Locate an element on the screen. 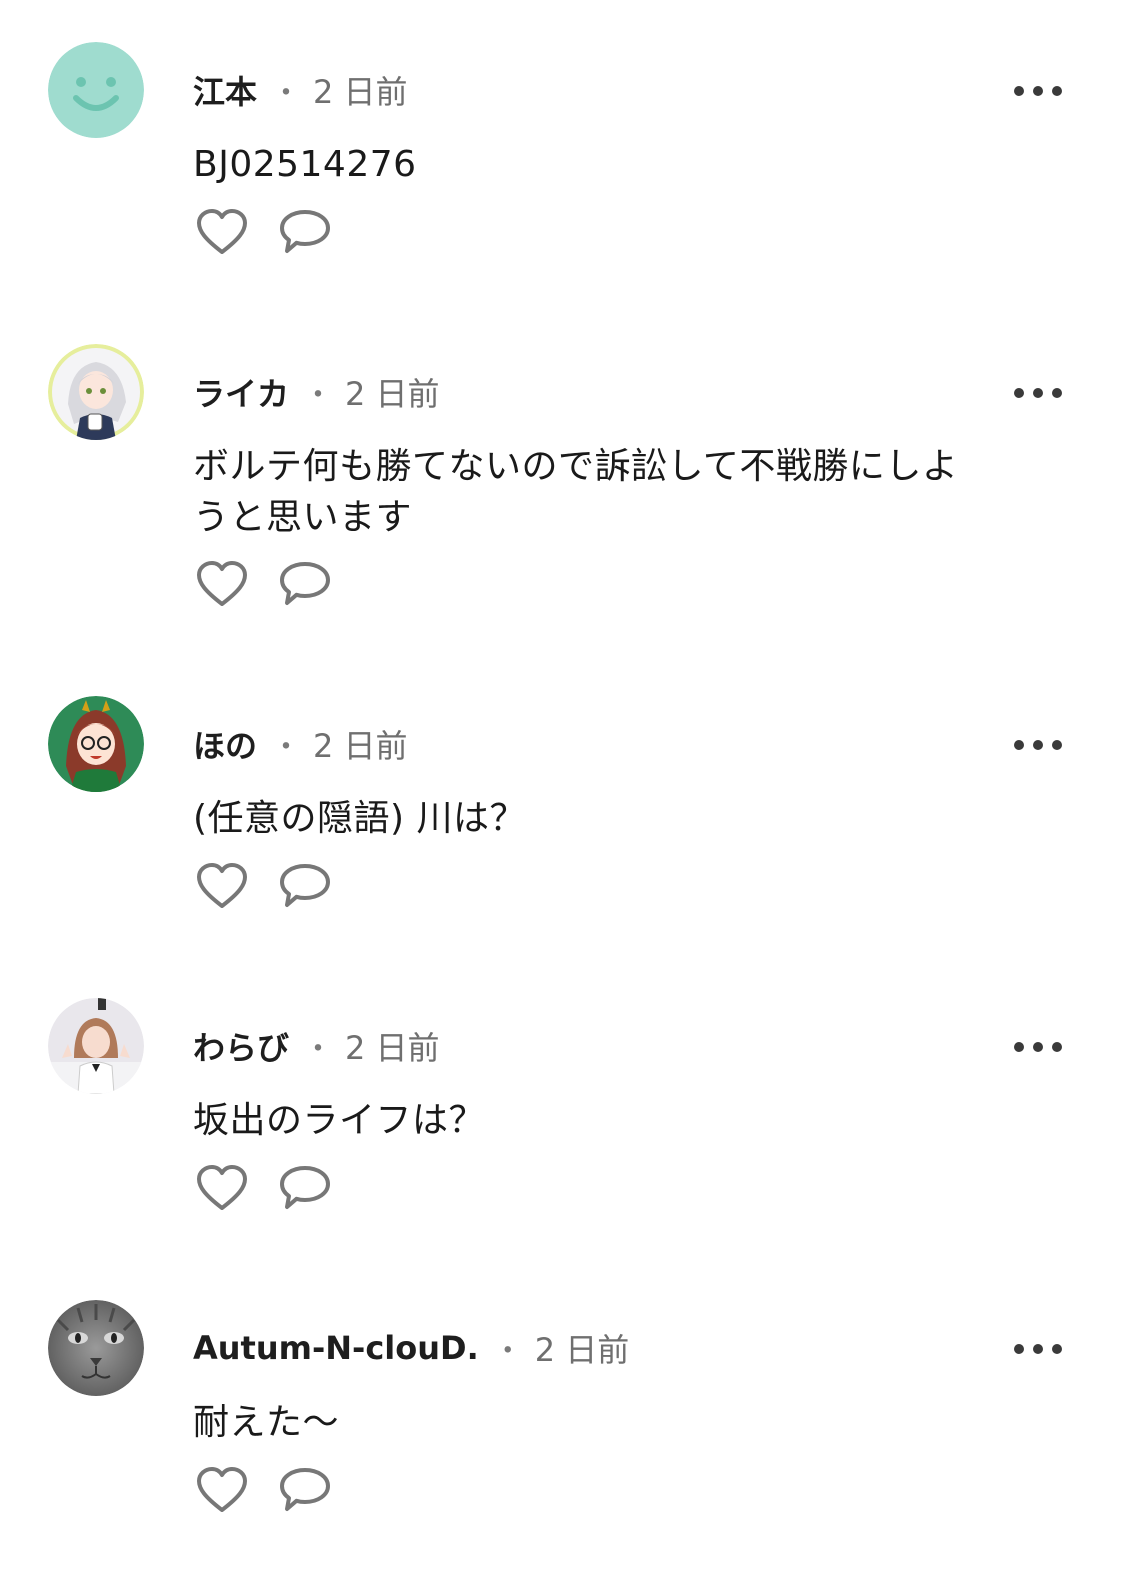  comment-text: BJ02514276 is located at coordinates (305, 164).